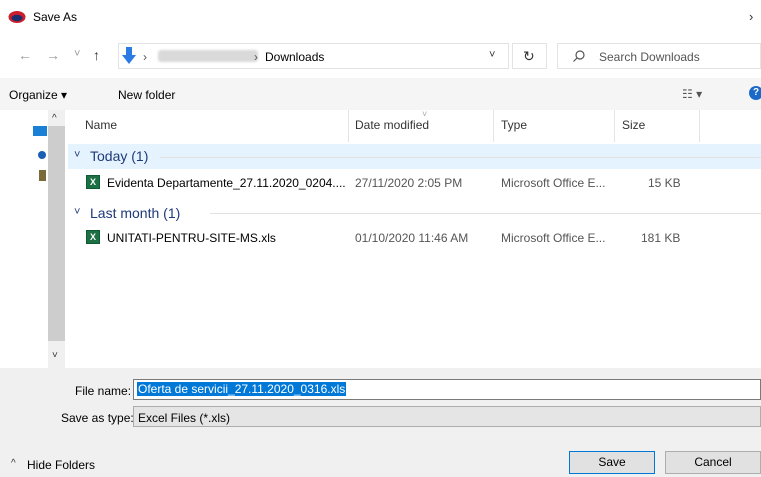 This screenshot has height=477, width=761. Describe the element at coordinates (146, 95) in the screenshot. I see `new-folder-button: New folder` at that location.